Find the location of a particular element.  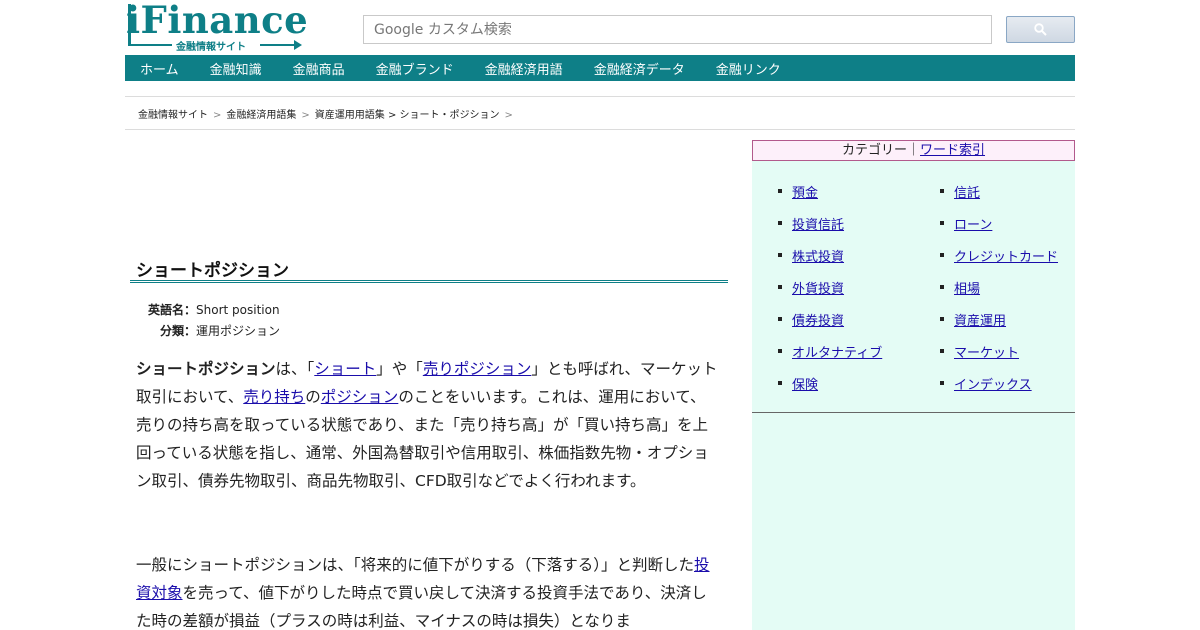

category-link-bonds: 債券投資 is located at coordinates (818, 319).